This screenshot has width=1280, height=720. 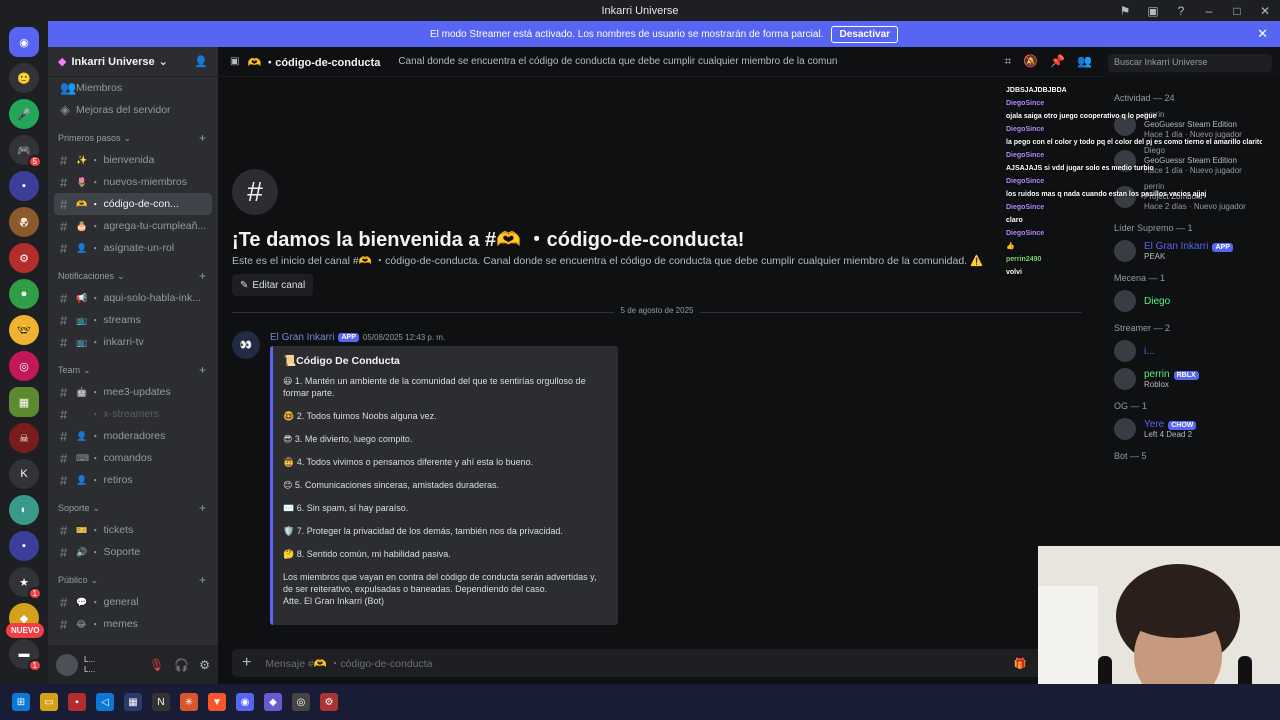 What do you see at coordinates (67, 664) in the screenshot?
I see `avatar` at bounding box center [67, 664].